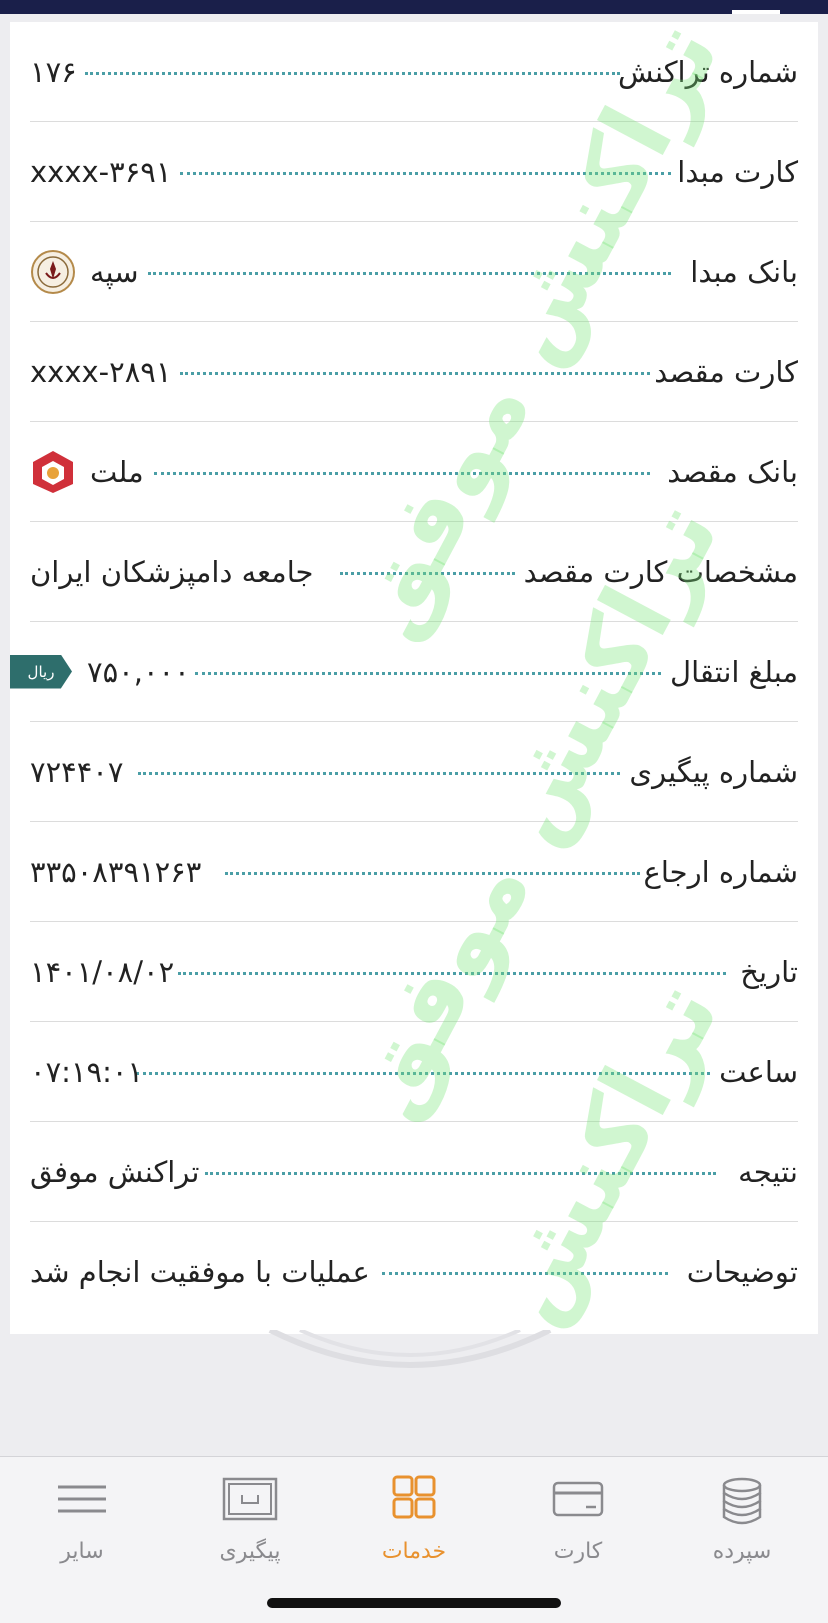  Describe the element at coordinates (720, 871) in the screenshot. I see `row-label: شماره ارجاع` at that location.